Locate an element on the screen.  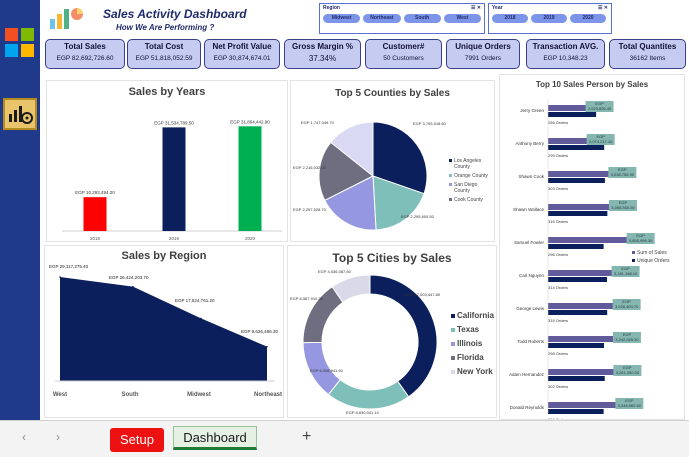
data-label: 299 Orders is located at coordinates (558, 155).